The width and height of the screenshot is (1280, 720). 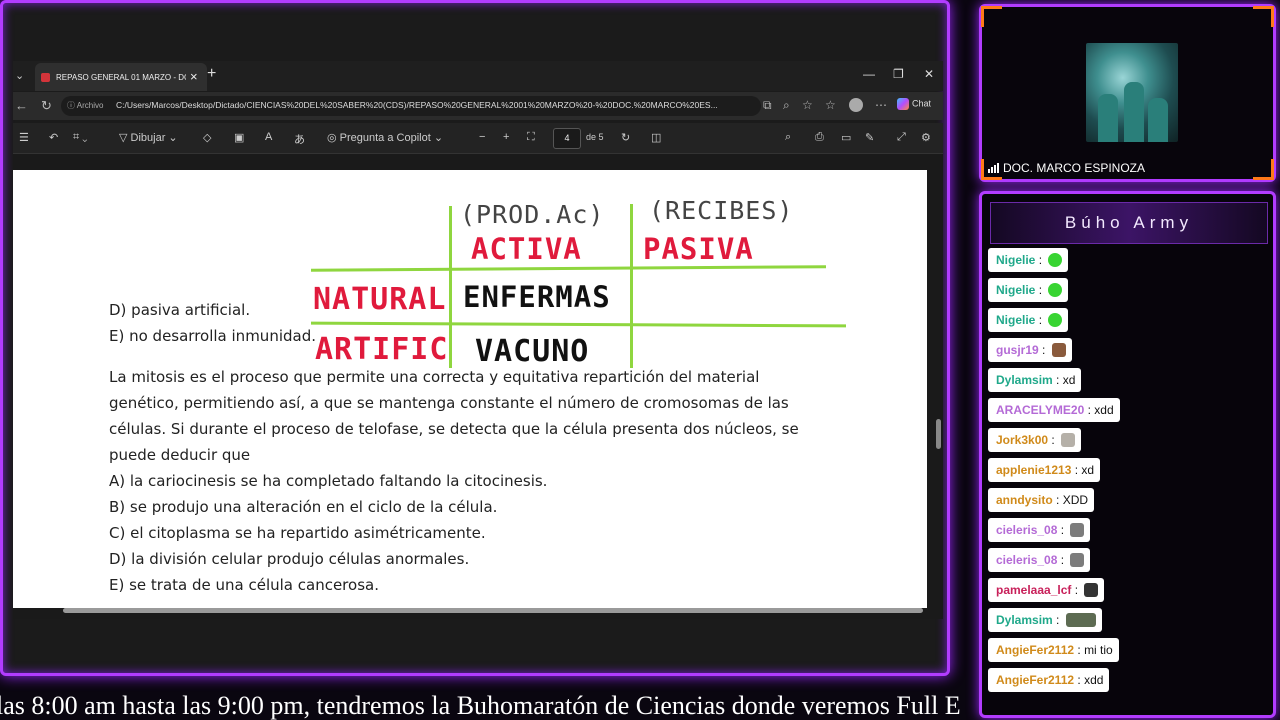 I want to click on undo-icon: ↶, so click(x=53, y=137).